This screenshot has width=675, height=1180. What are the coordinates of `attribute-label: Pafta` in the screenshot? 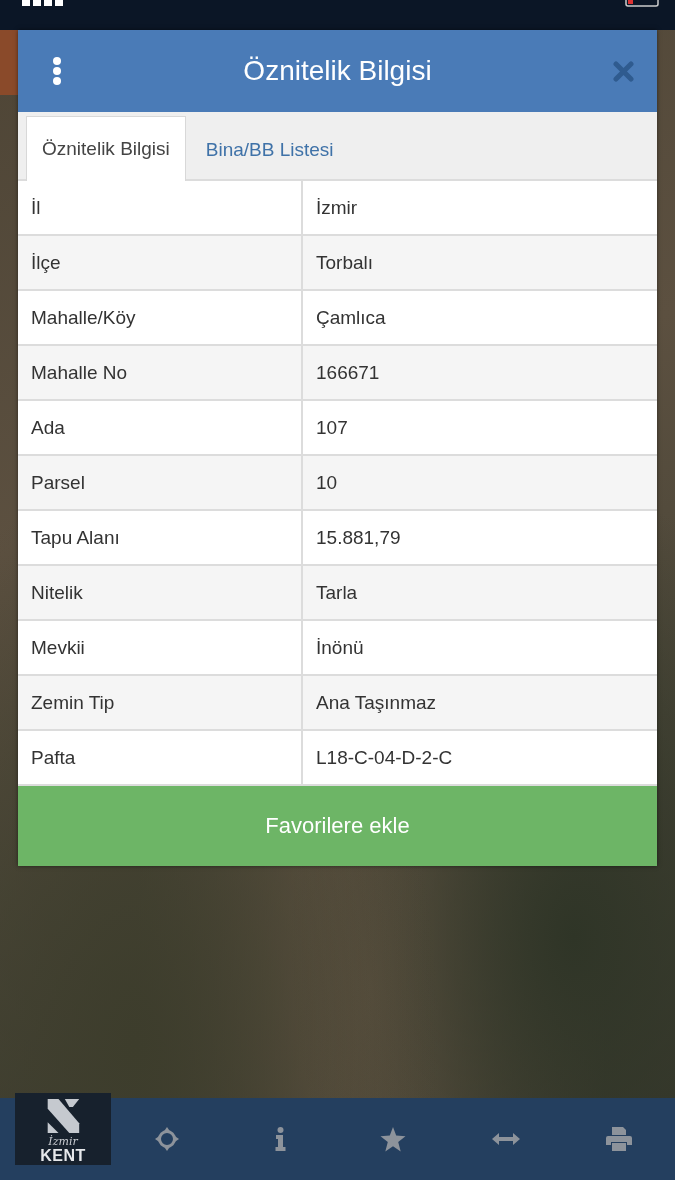 It's located at (160, 758).